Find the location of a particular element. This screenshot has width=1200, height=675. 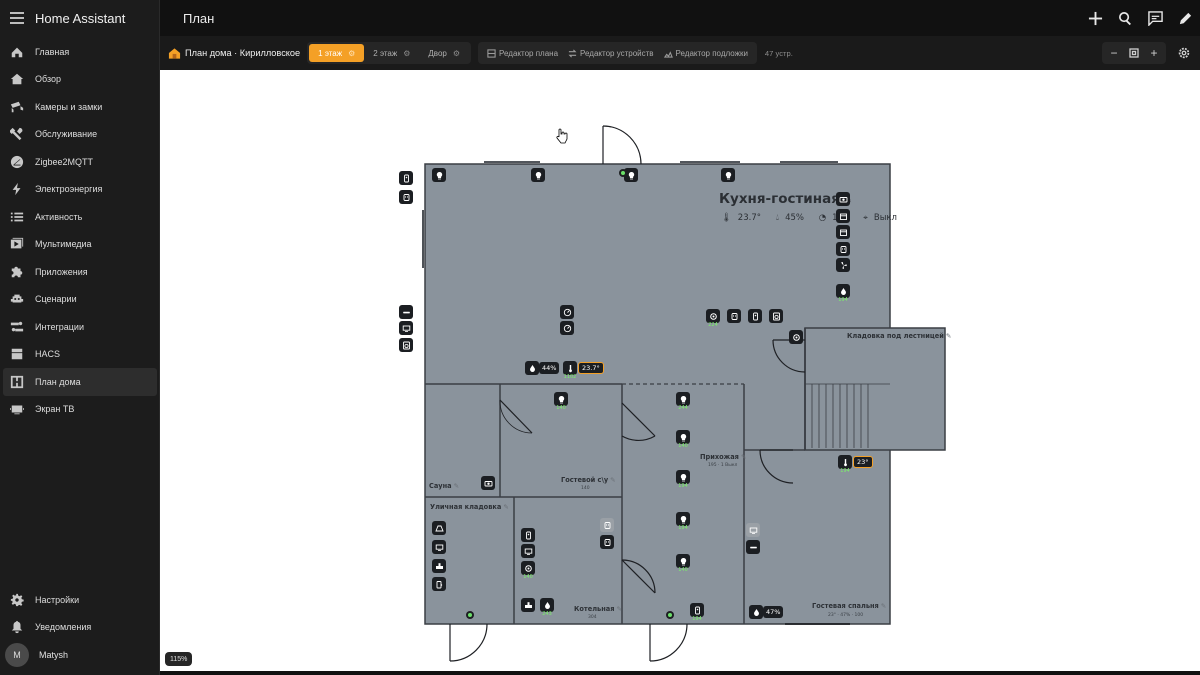

room-label-guest-wc: Гостевой с\у ✎ is located at coordinates (588, 480).